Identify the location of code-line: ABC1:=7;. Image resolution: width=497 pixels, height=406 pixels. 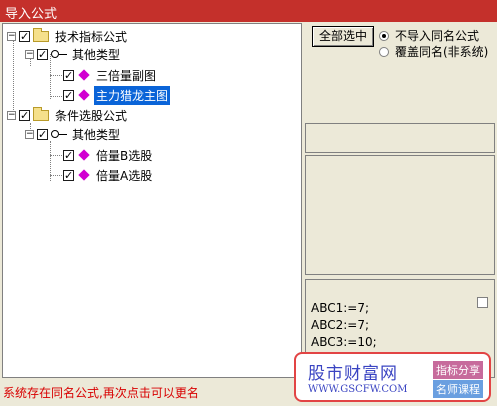
(340, 308).